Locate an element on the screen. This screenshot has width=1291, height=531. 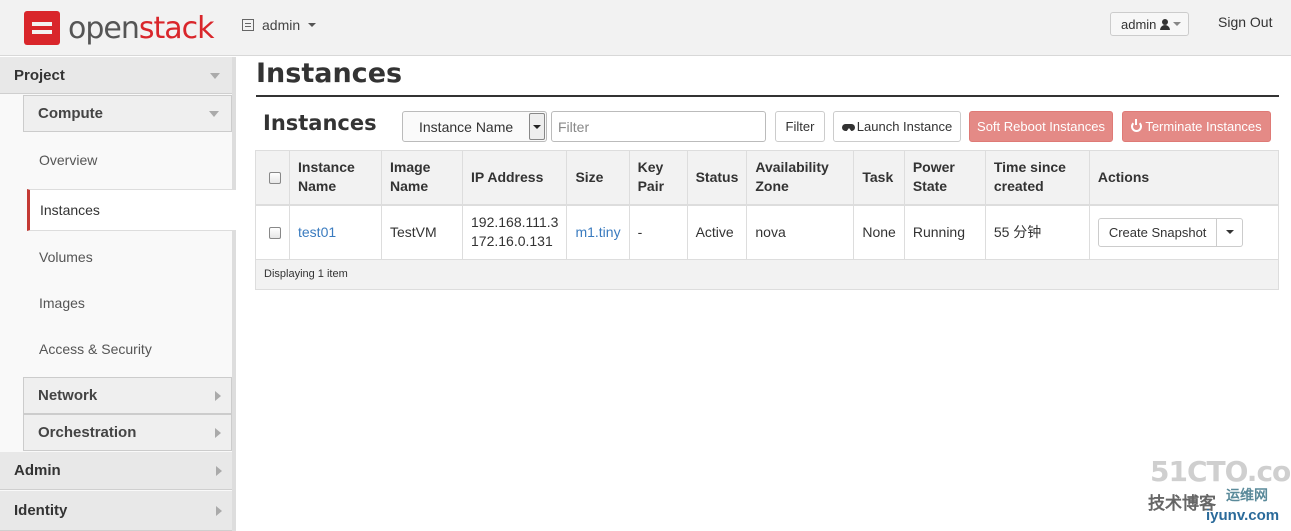
sidebar-group-admin: Admin is located at coordinates (116, 471).